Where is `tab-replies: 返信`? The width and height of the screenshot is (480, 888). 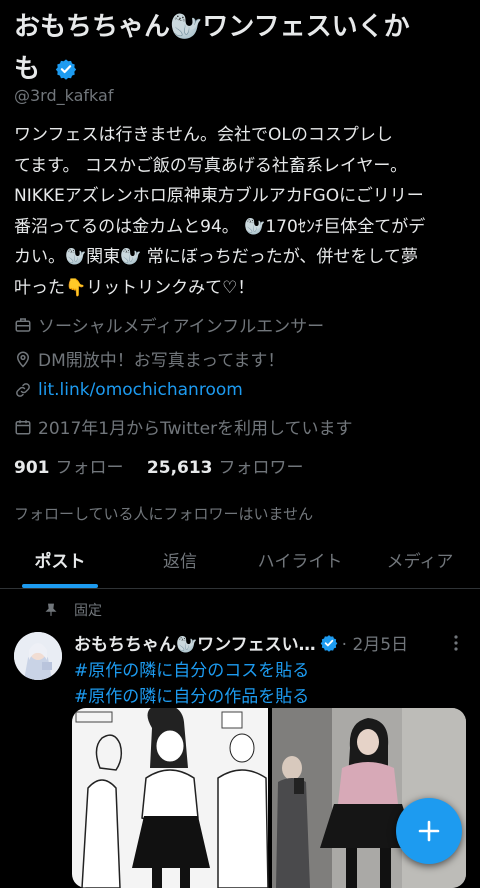 tab-replies: 返信 is located at coordinates (180, 564).